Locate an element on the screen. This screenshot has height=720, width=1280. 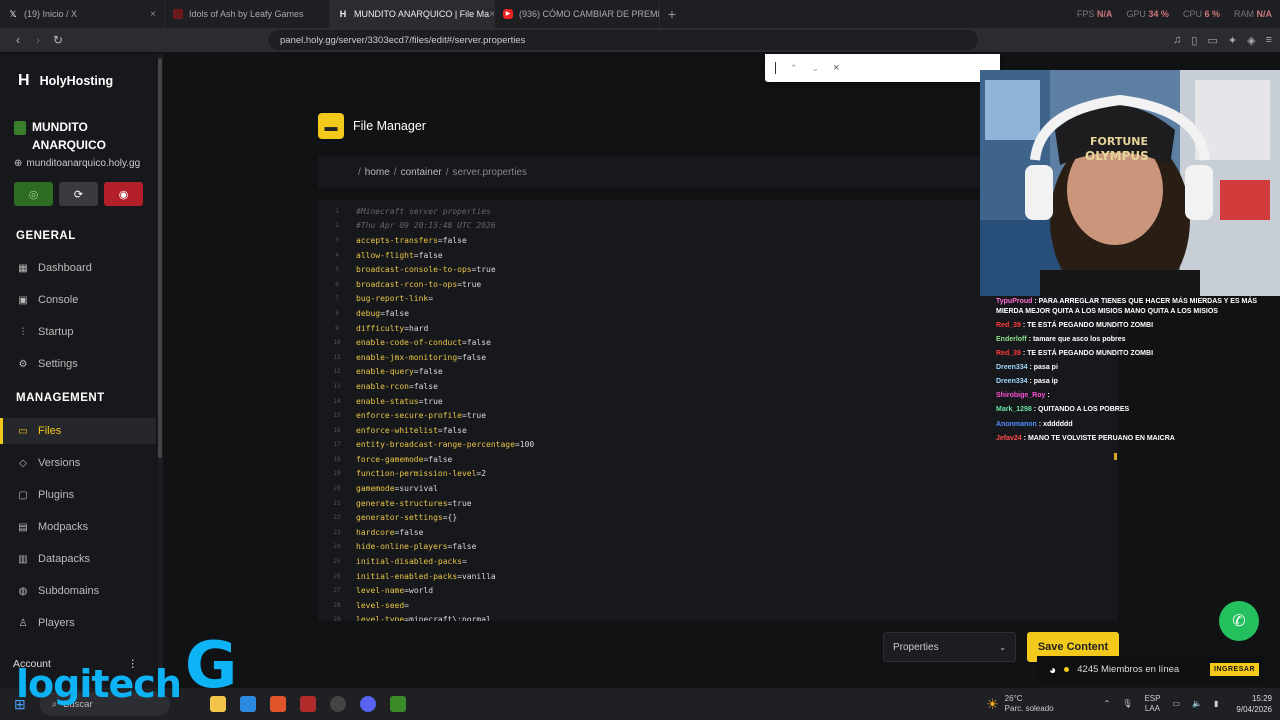
chat-username: TypuProud is located at coordinates (1014, 301).